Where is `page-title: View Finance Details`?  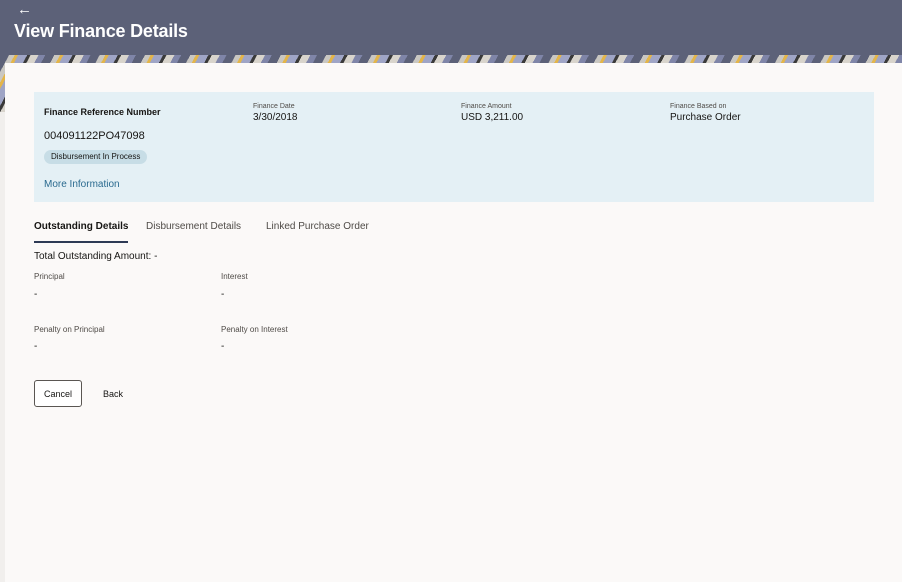 page-title: View Finance Details is located at coordinates (101, 31).